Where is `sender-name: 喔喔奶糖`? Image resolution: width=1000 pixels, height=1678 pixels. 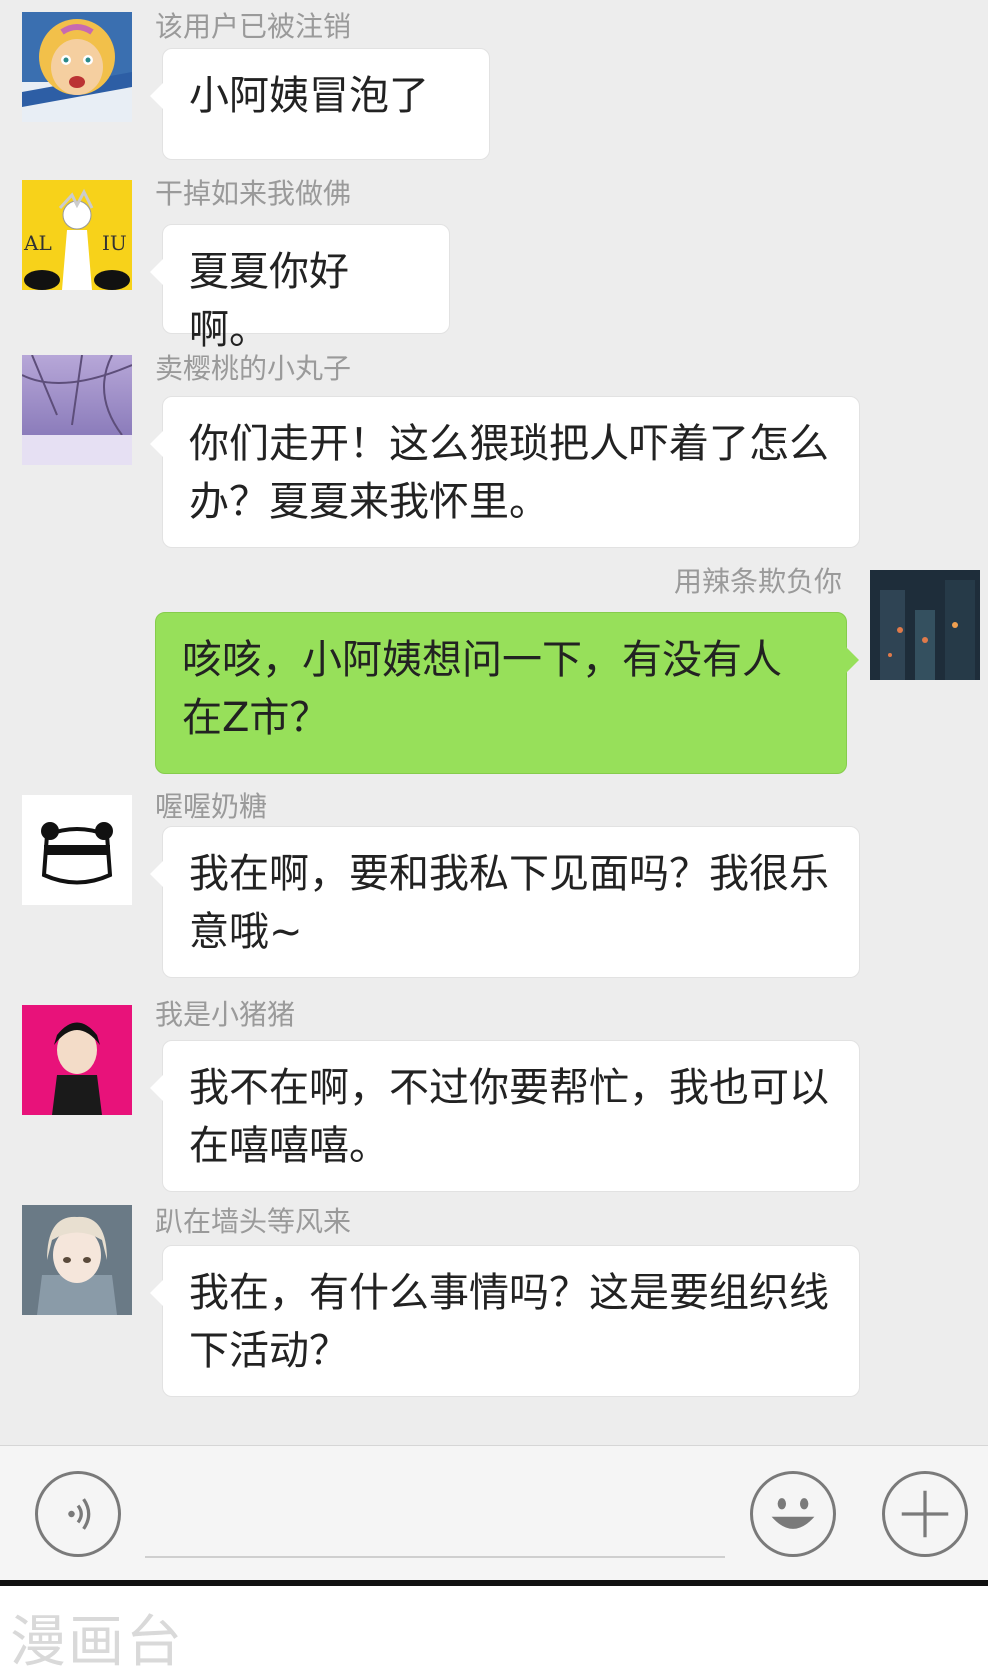 sender-name: 喔喔奶糖 is located at coordinates (211, 806).